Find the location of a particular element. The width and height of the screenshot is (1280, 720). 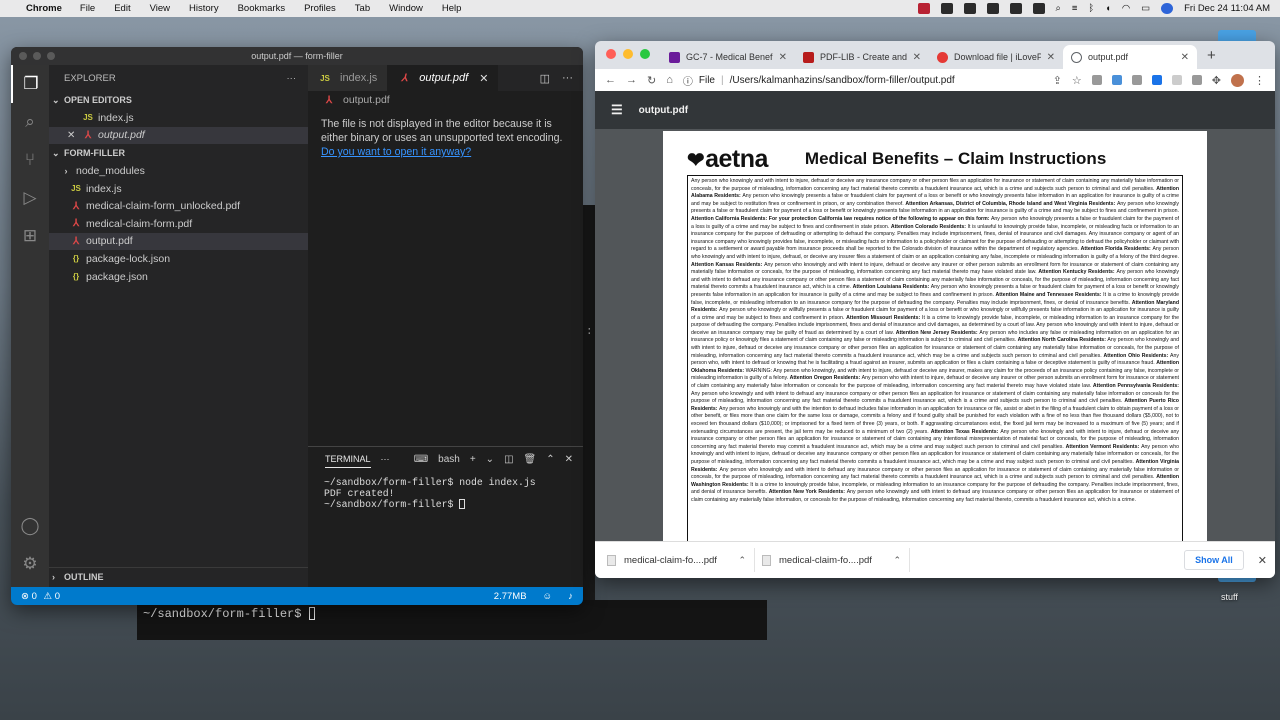

menu-item-profiles: Profiles is located at coordinates (320, 8).